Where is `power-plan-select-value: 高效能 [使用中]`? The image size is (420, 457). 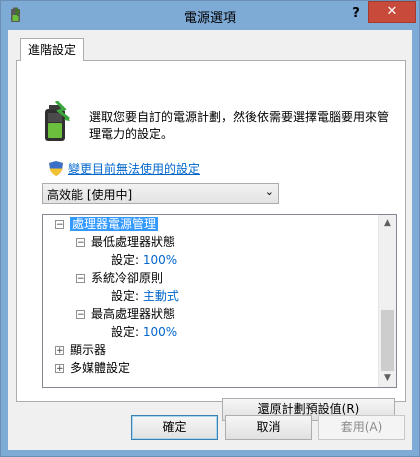
power-plan-select-value: 高效能 [使用中] is located at coordinates (90, 195).